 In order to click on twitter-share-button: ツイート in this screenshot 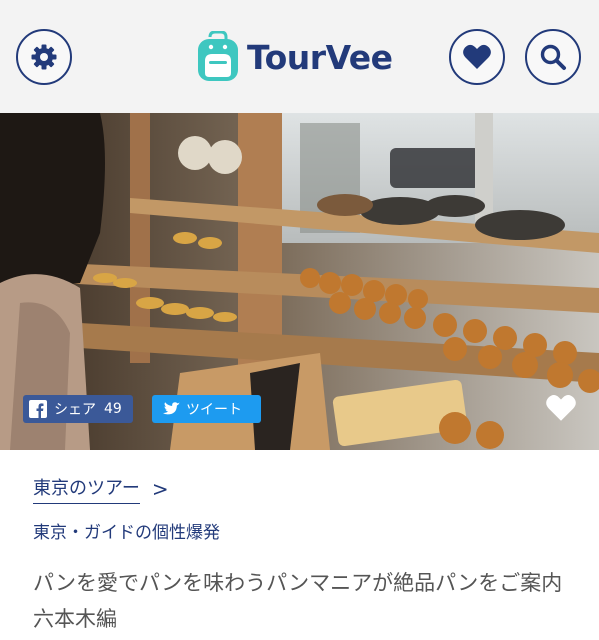, I will do `click(206, 409)`.